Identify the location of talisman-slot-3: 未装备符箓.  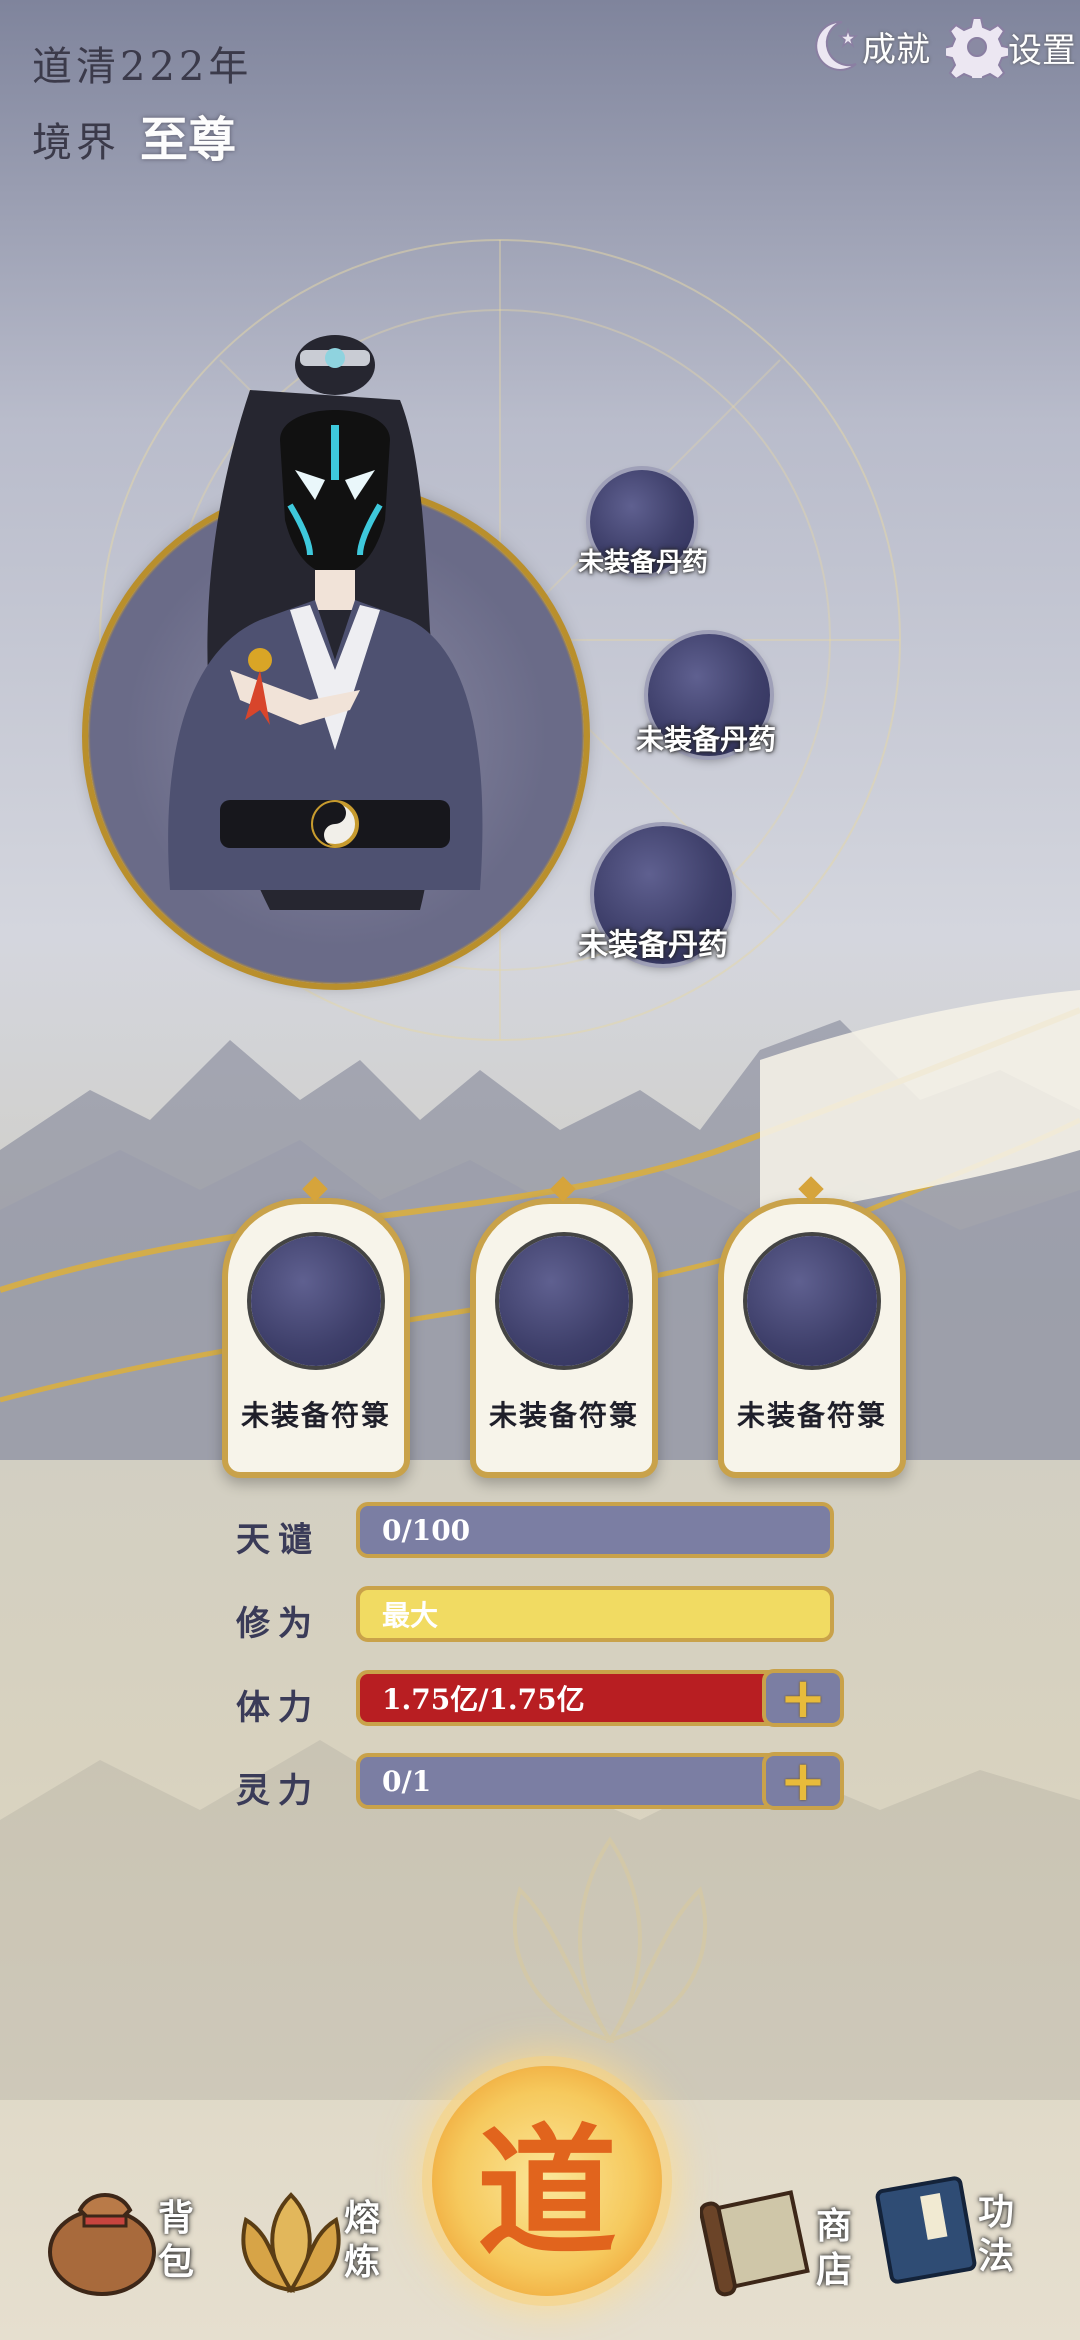
(812, 1327).